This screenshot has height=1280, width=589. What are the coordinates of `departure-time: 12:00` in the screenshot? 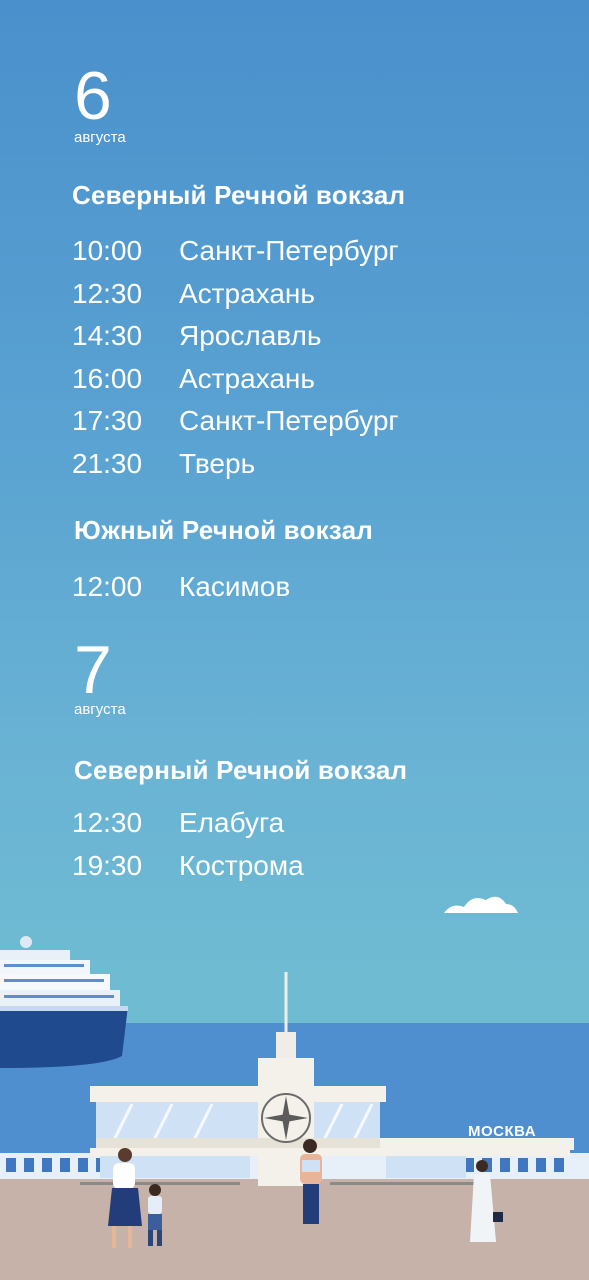 It's located at (107, 586).